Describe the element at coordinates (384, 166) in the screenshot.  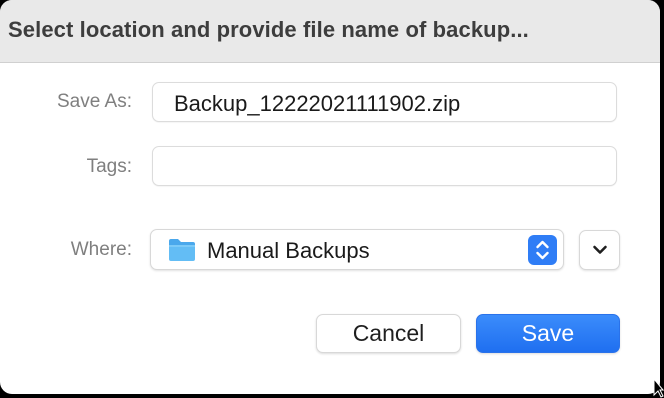
I see `tags-field` at that location.